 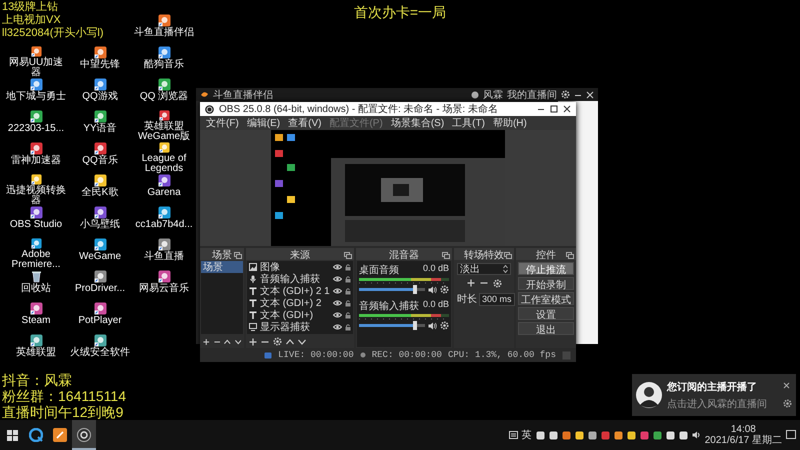 What do you see at coordinates (497, 299) in the screenshot?
I see `duration-field: 300 ms` at bounding box center [497, 299].